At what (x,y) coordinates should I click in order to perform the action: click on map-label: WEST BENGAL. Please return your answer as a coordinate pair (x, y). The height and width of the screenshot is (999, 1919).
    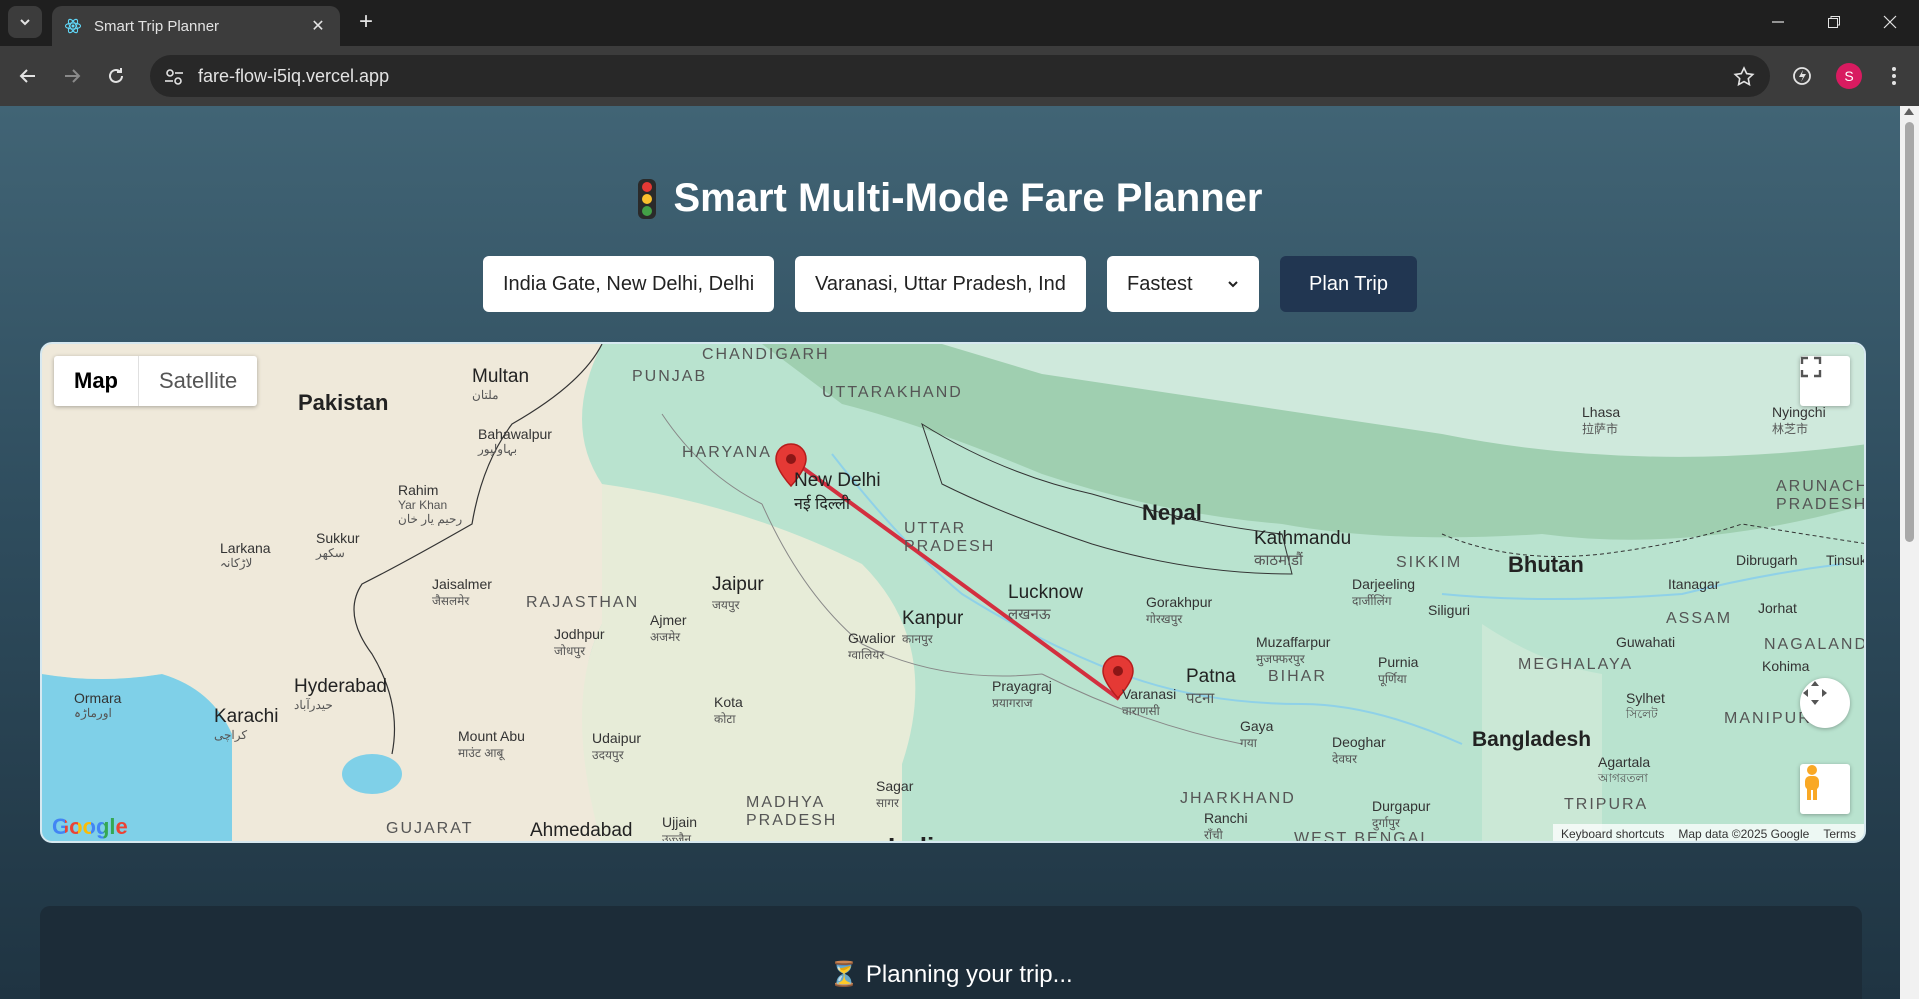
    Looking at the image, I should click on (1363, 836).